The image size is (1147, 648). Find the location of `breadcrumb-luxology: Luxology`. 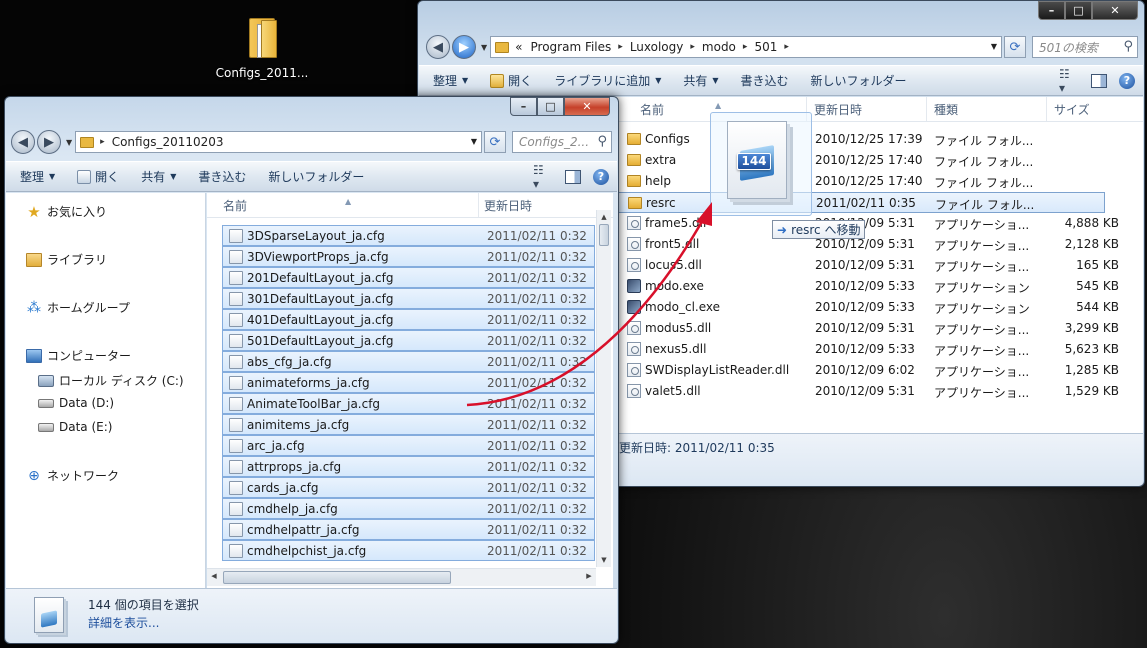

breadcrumb-luxology: Luxology is located at coordinates (657, 47).